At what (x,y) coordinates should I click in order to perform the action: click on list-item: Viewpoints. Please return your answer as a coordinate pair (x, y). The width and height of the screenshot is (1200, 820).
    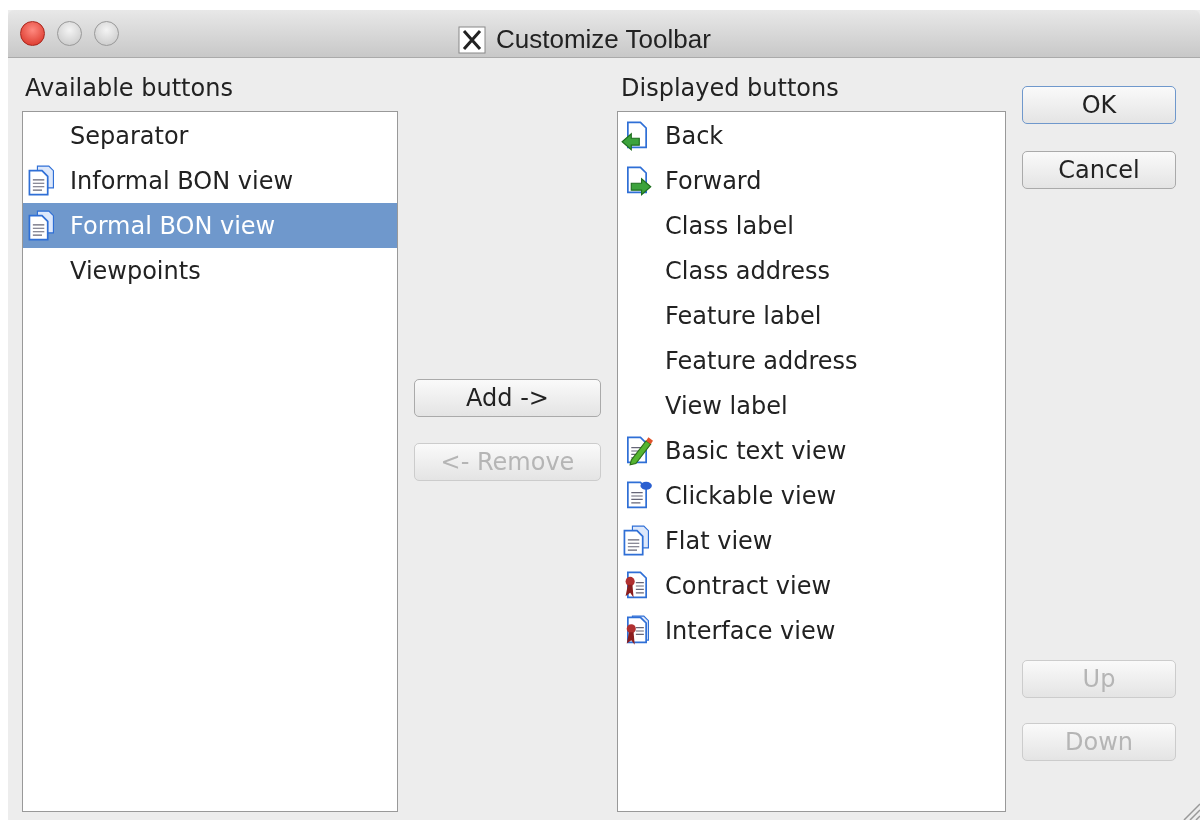
    Looking at the image, I should click on (210, 270).